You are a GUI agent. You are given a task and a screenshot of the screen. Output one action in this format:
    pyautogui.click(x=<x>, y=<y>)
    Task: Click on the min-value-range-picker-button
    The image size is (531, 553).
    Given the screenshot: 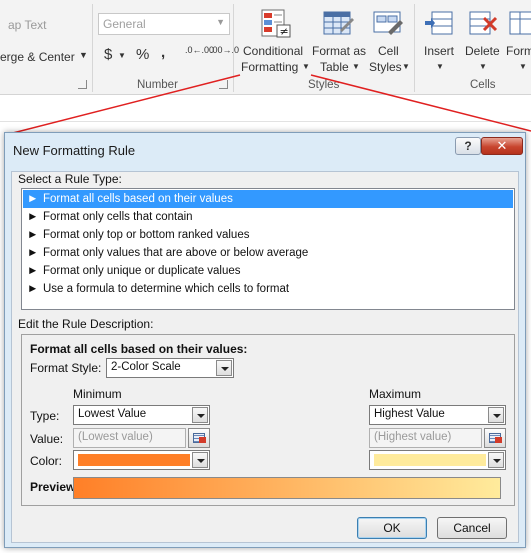 What is the action you would take?
    pyautogui.click(x=199, y=438)
    